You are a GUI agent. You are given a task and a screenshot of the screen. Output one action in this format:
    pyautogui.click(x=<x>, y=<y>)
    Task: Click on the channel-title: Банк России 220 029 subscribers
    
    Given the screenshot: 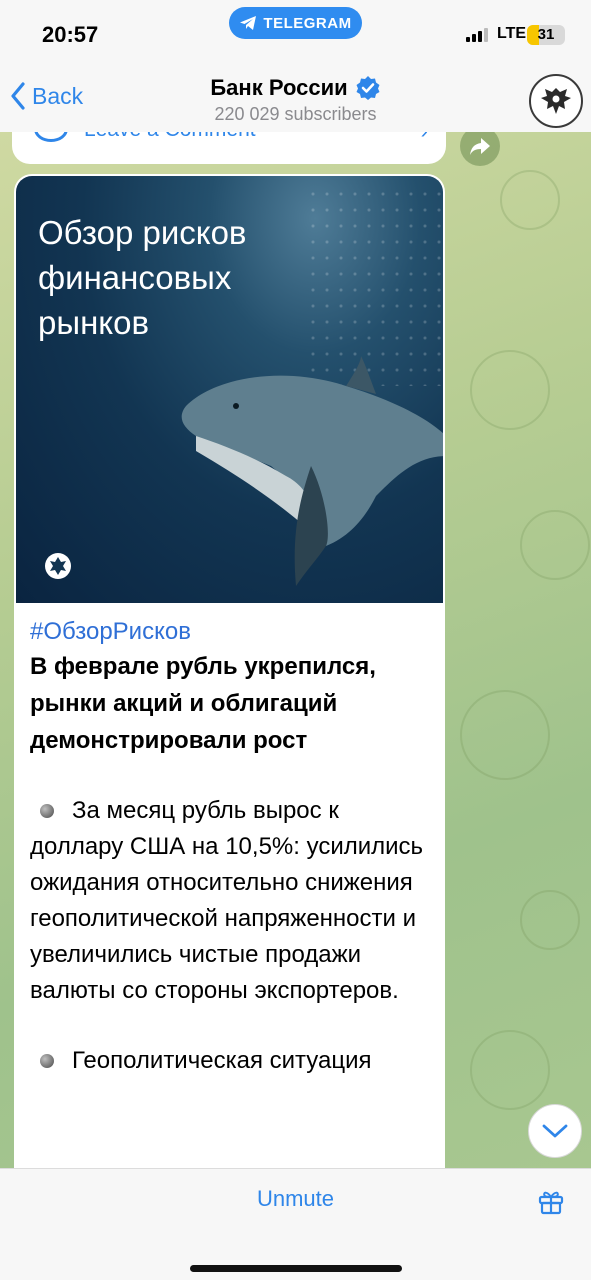 What is the action you would take?
    pyautogui.click(x=295, y=100)
    